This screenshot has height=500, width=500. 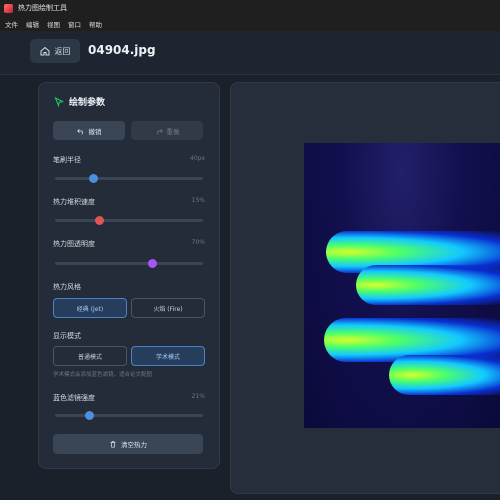 I want to click on display-mode-hint: 学术模式会添加蓝色滤镜，适合论文配图, so click(x=103, y=375).